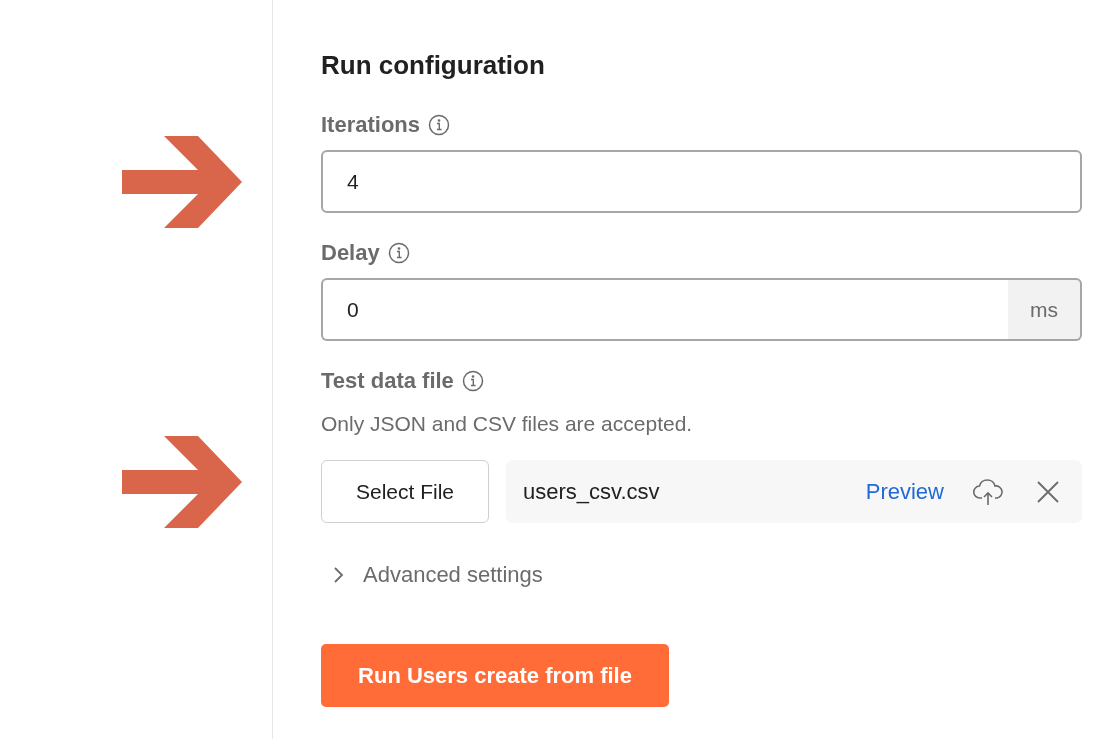 Image resolution: width=1114 pixels, height=739 pixels. What do you see at coordinates (433, 65) in the screenshot?
I see `section-title: Run configuration` at bounding box center [433, 65].